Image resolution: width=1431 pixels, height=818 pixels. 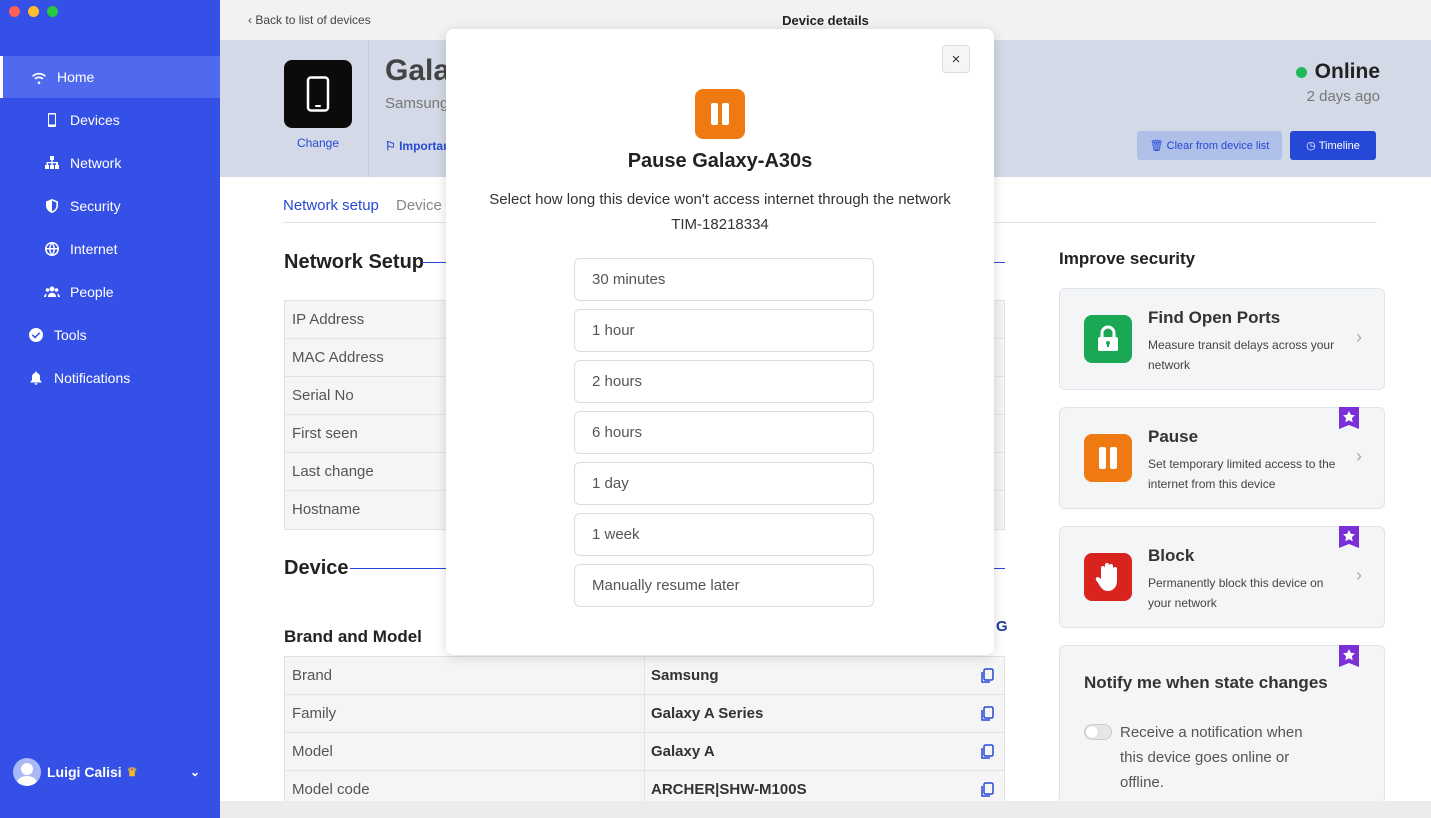 I want to click on pause-option-30-minutes: 30 minutes, so click(x=724, y=279).